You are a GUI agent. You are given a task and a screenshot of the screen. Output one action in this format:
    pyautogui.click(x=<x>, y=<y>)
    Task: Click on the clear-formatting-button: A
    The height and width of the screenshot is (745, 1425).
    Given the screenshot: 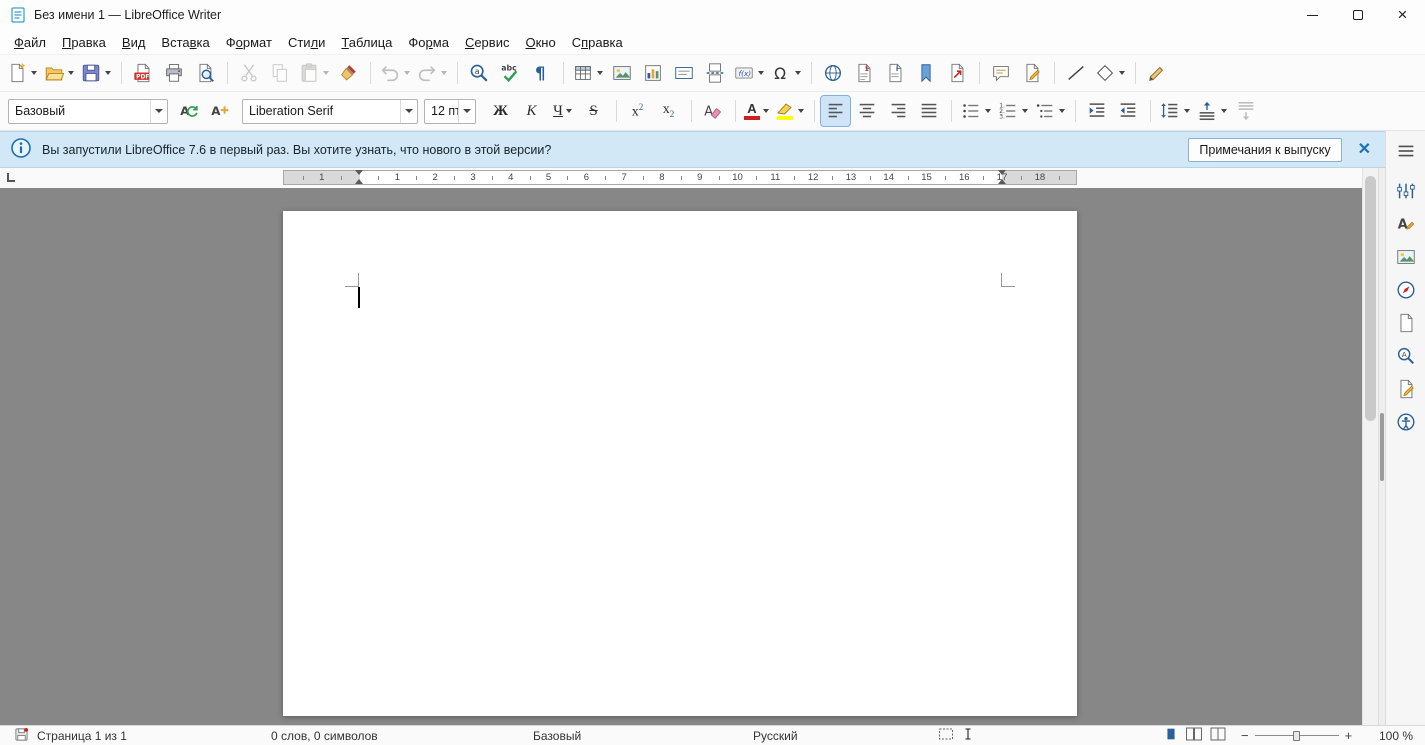 What is the action you would take?
    pyautogui.click(x=712, y=111)
    